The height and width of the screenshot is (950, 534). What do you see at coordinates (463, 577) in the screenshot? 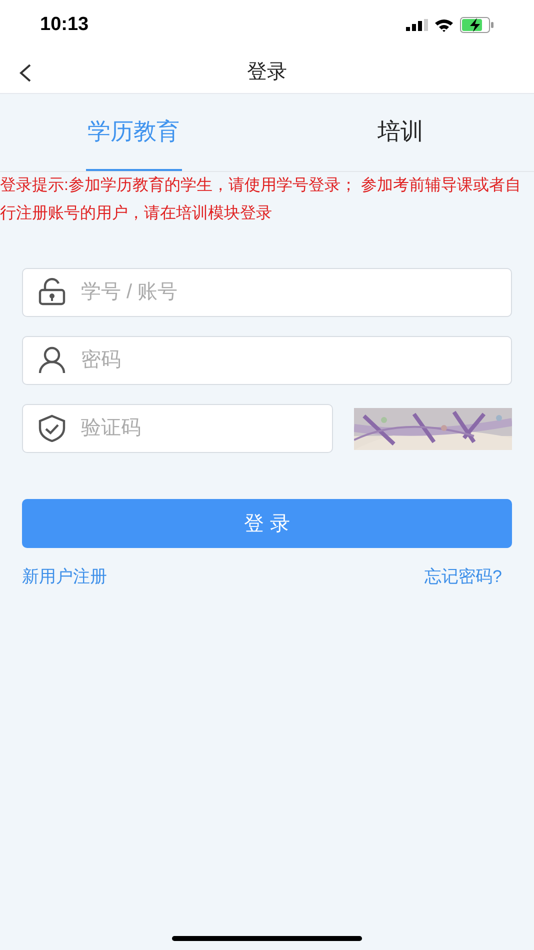
I see `forgot-password-link: 忘记密码?` at bounding box center [463, 577].